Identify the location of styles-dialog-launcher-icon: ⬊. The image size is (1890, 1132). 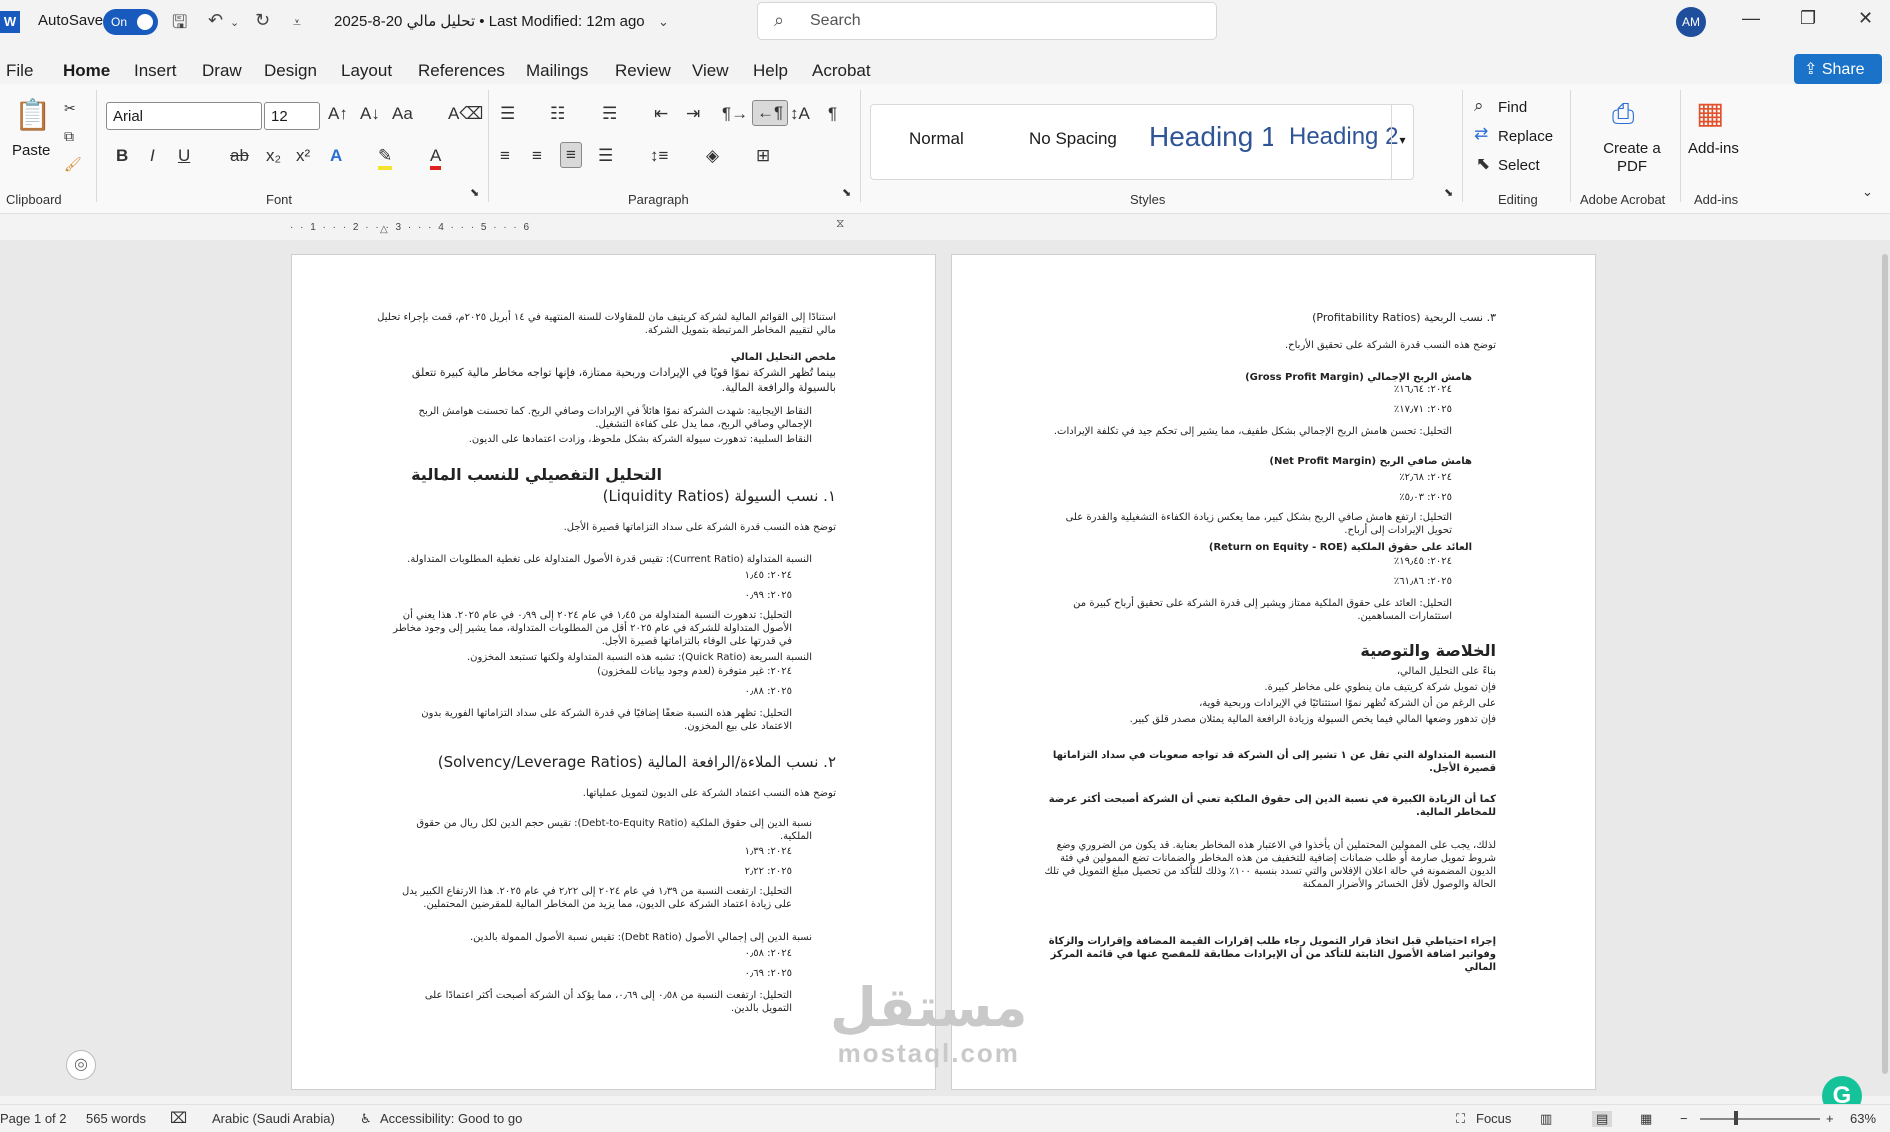
(1448, 192).